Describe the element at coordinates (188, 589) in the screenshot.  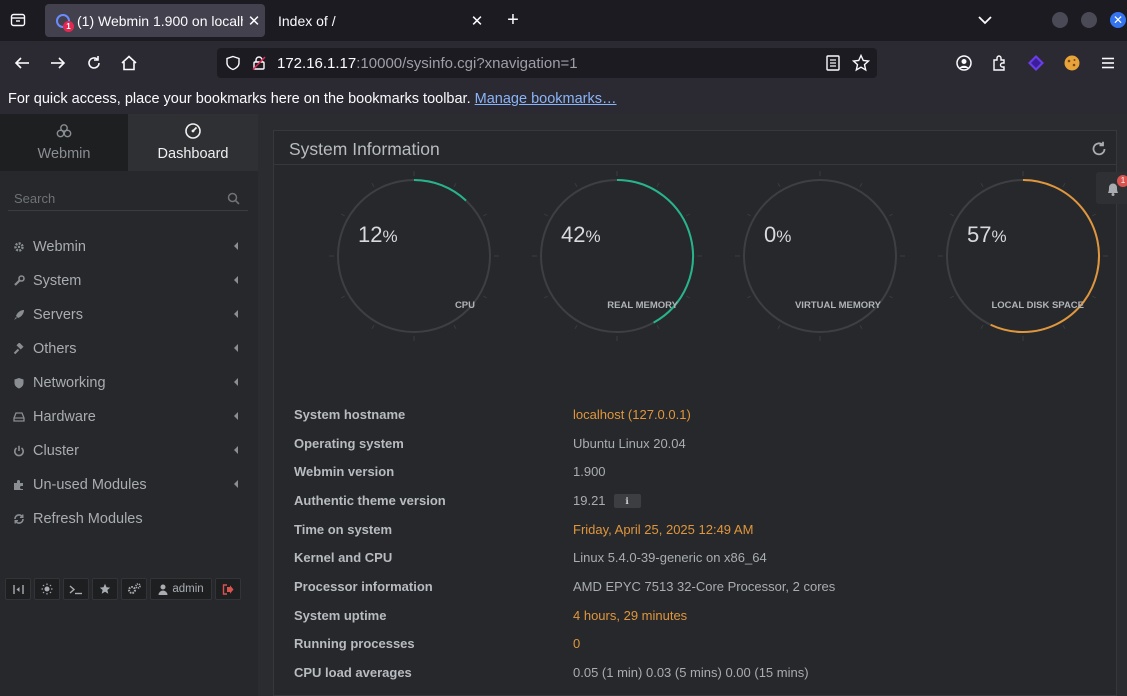
I see `username: admin` at that location.